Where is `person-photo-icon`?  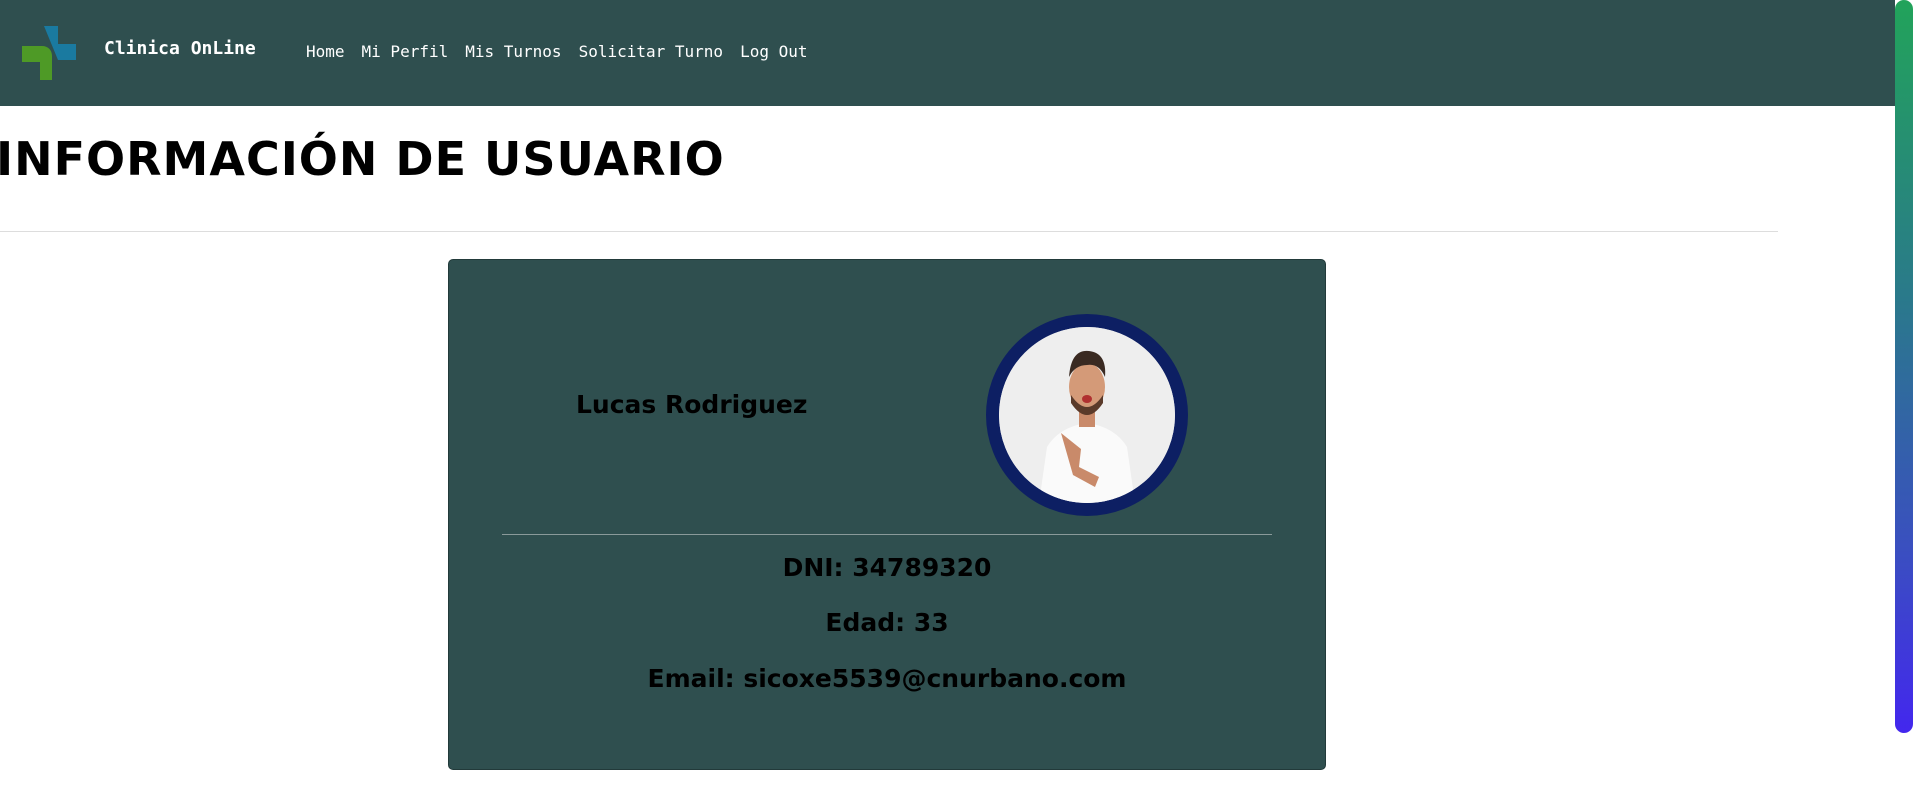
person-photo-icon is located at coordinates (1087, 415).